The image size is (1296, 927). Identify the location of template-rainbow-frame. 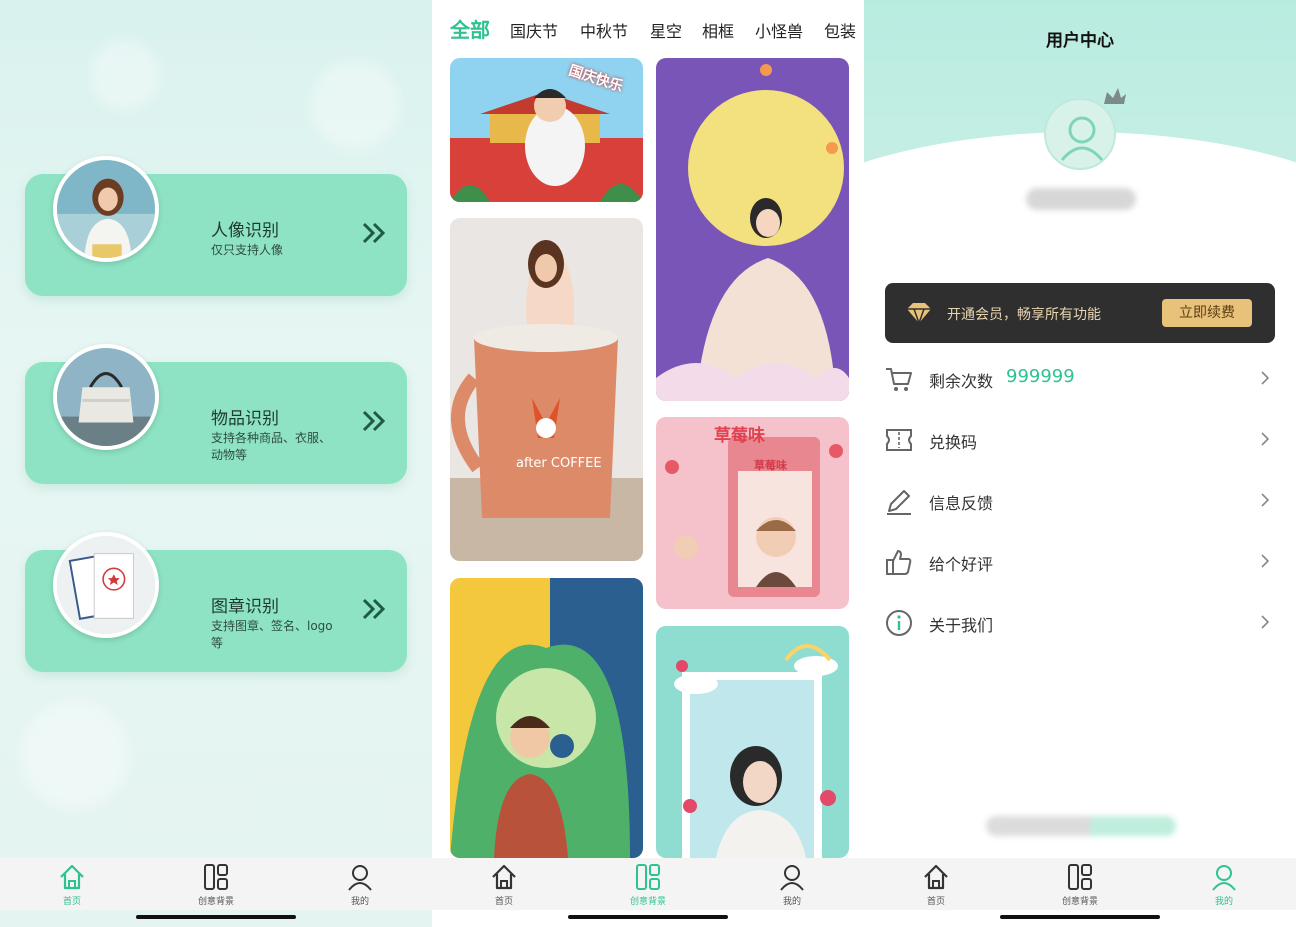
(752, 742).